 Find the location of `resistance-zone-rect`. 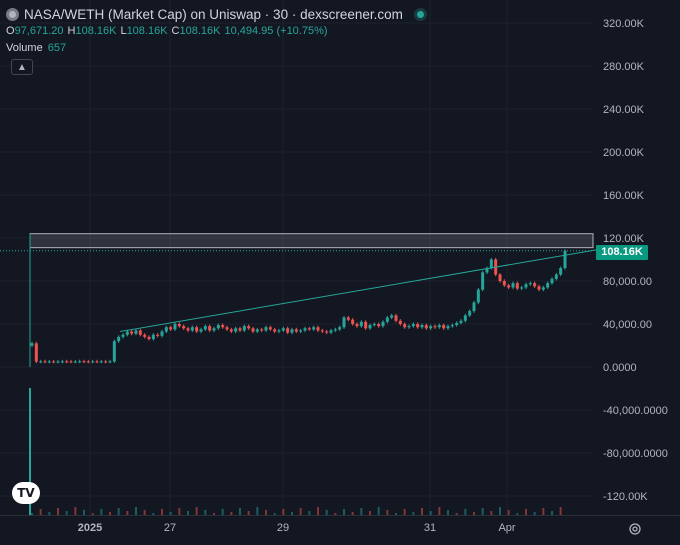

resistance-zone-rect is located at coordinates (311, 241).